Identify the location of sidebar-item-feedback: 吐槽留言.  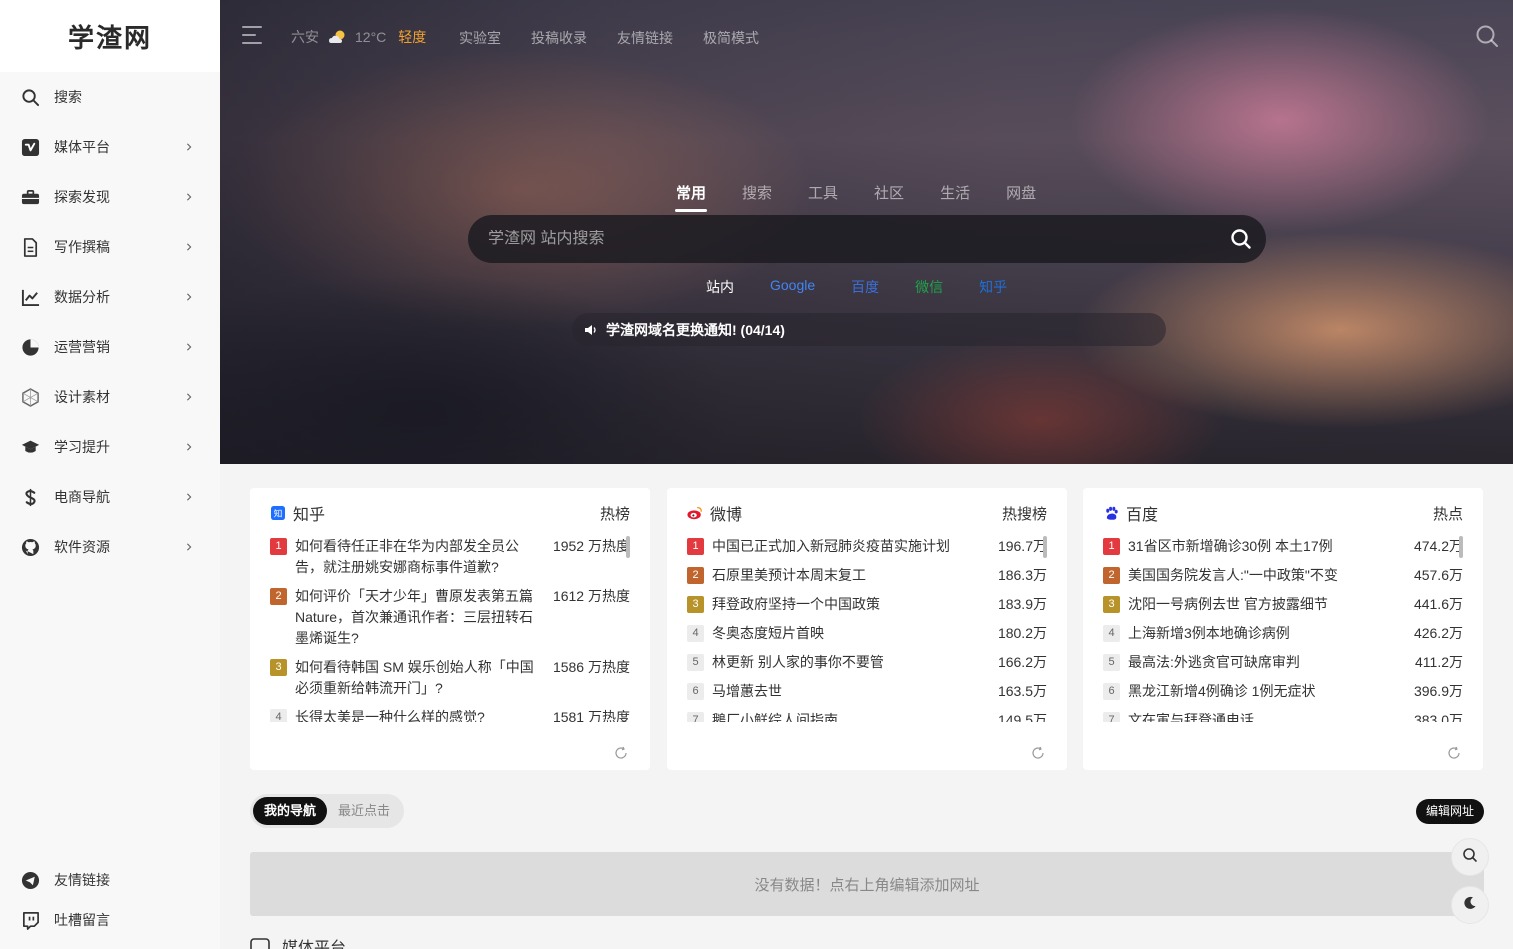
(110, 920).